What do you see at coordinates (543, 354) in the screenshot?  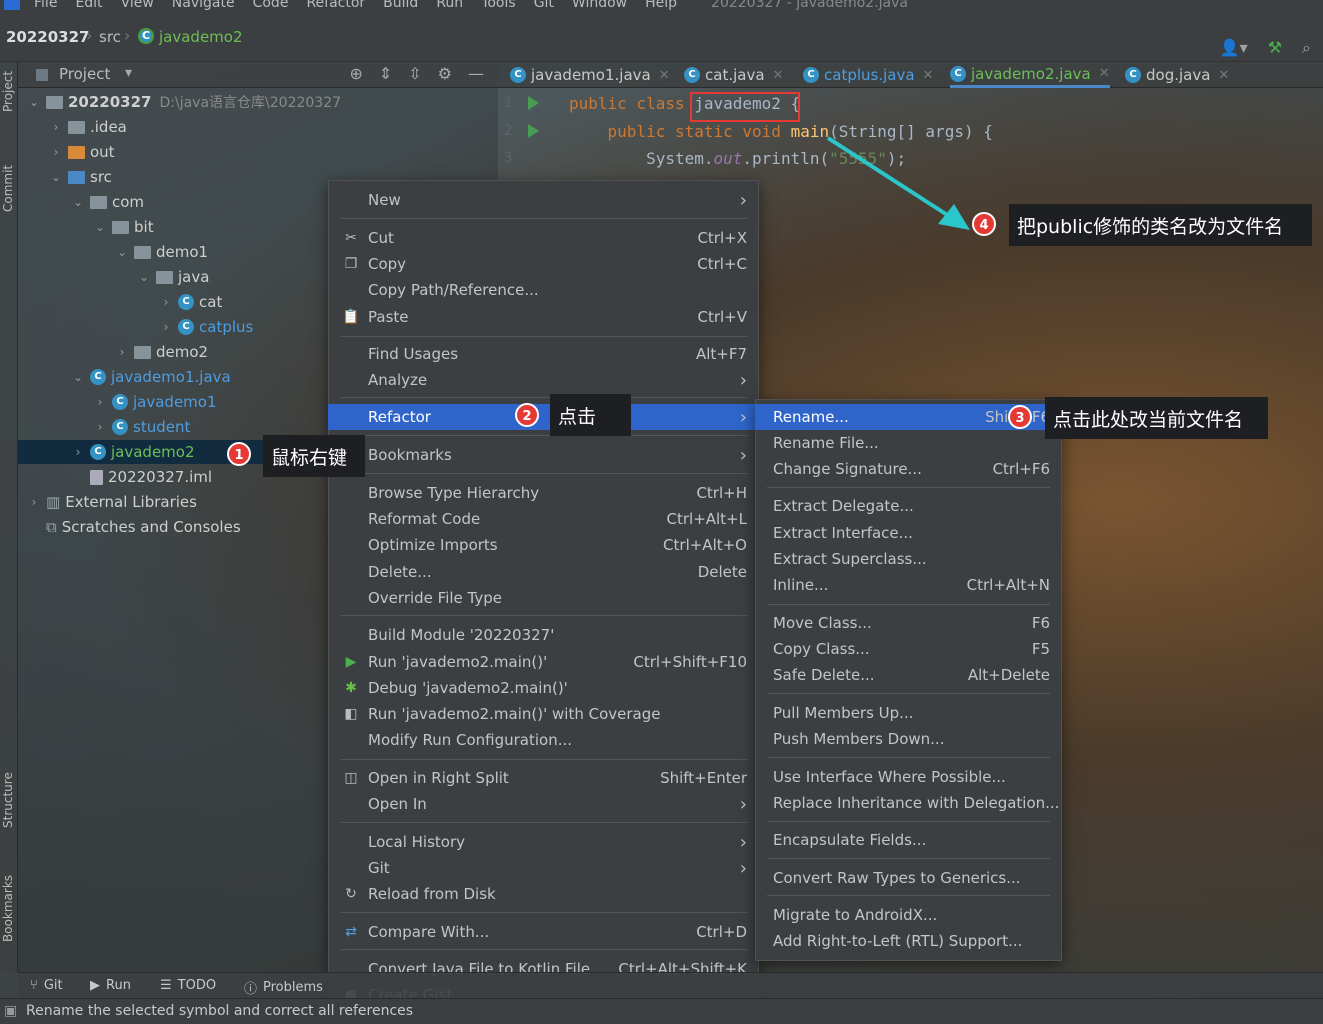 I see `context-menu-item: Find Usages Alt+F7` at bounding box center [543, 354].